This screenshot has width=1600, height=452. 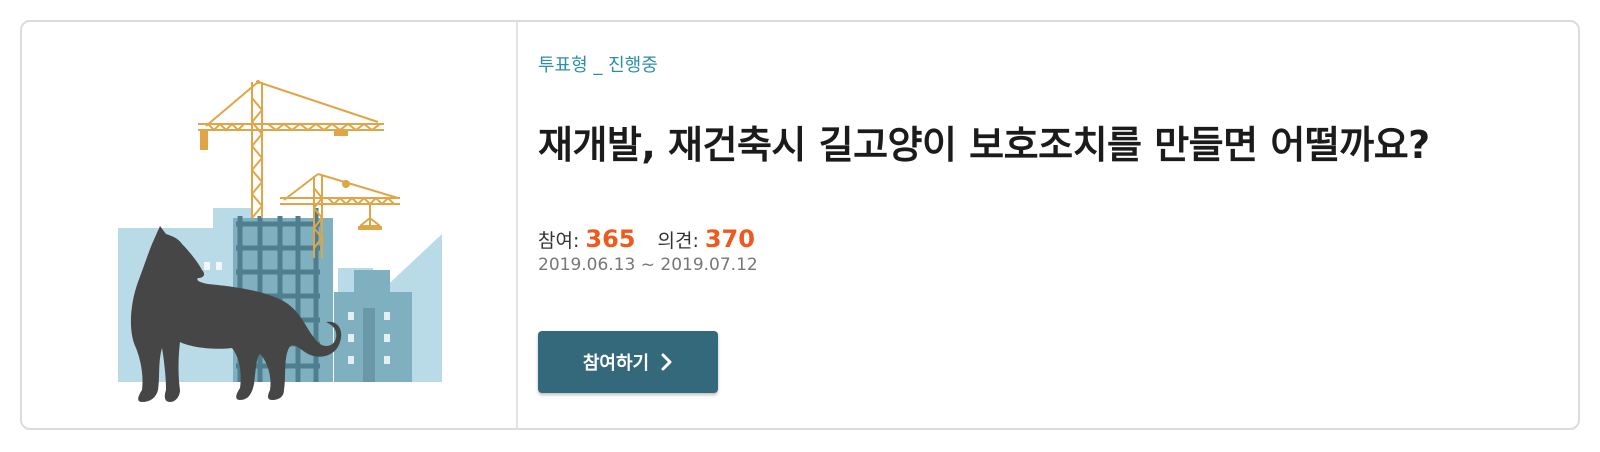 I want to click on chevron-right-icon, so click(x=666, y=362).